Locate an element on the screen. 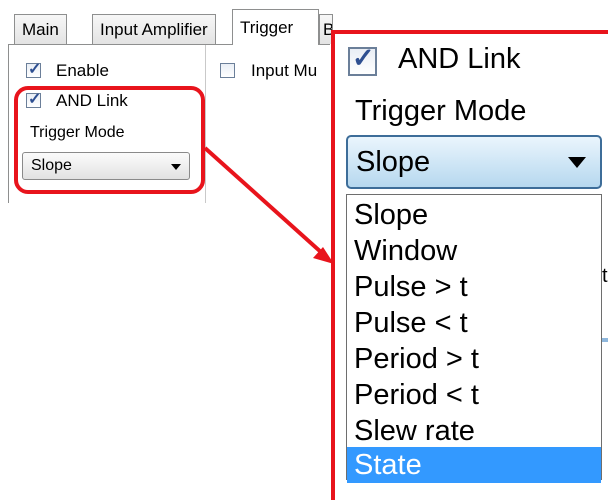  zoom-and-link-label: AND Link is located at coordinates (459, 59).